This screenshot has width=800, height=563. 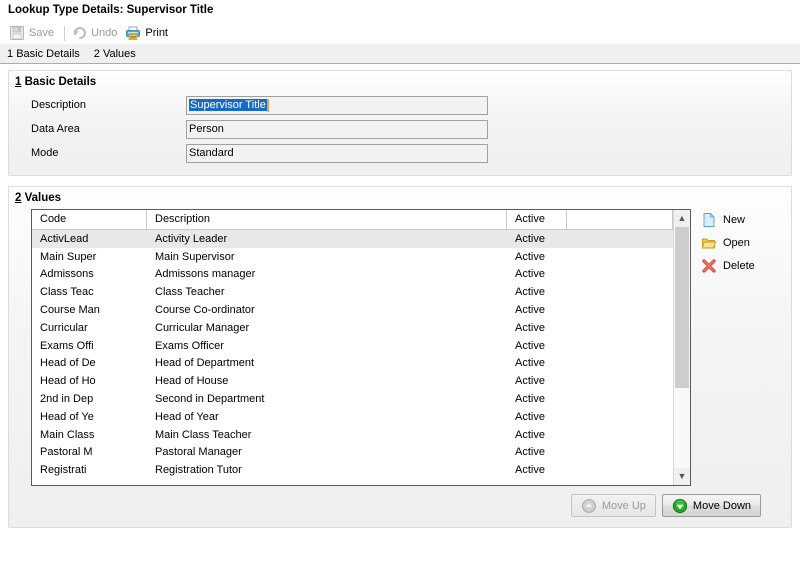 I want to click on values-scrollbar: ▲ ▼, so click(x=681, y=347).